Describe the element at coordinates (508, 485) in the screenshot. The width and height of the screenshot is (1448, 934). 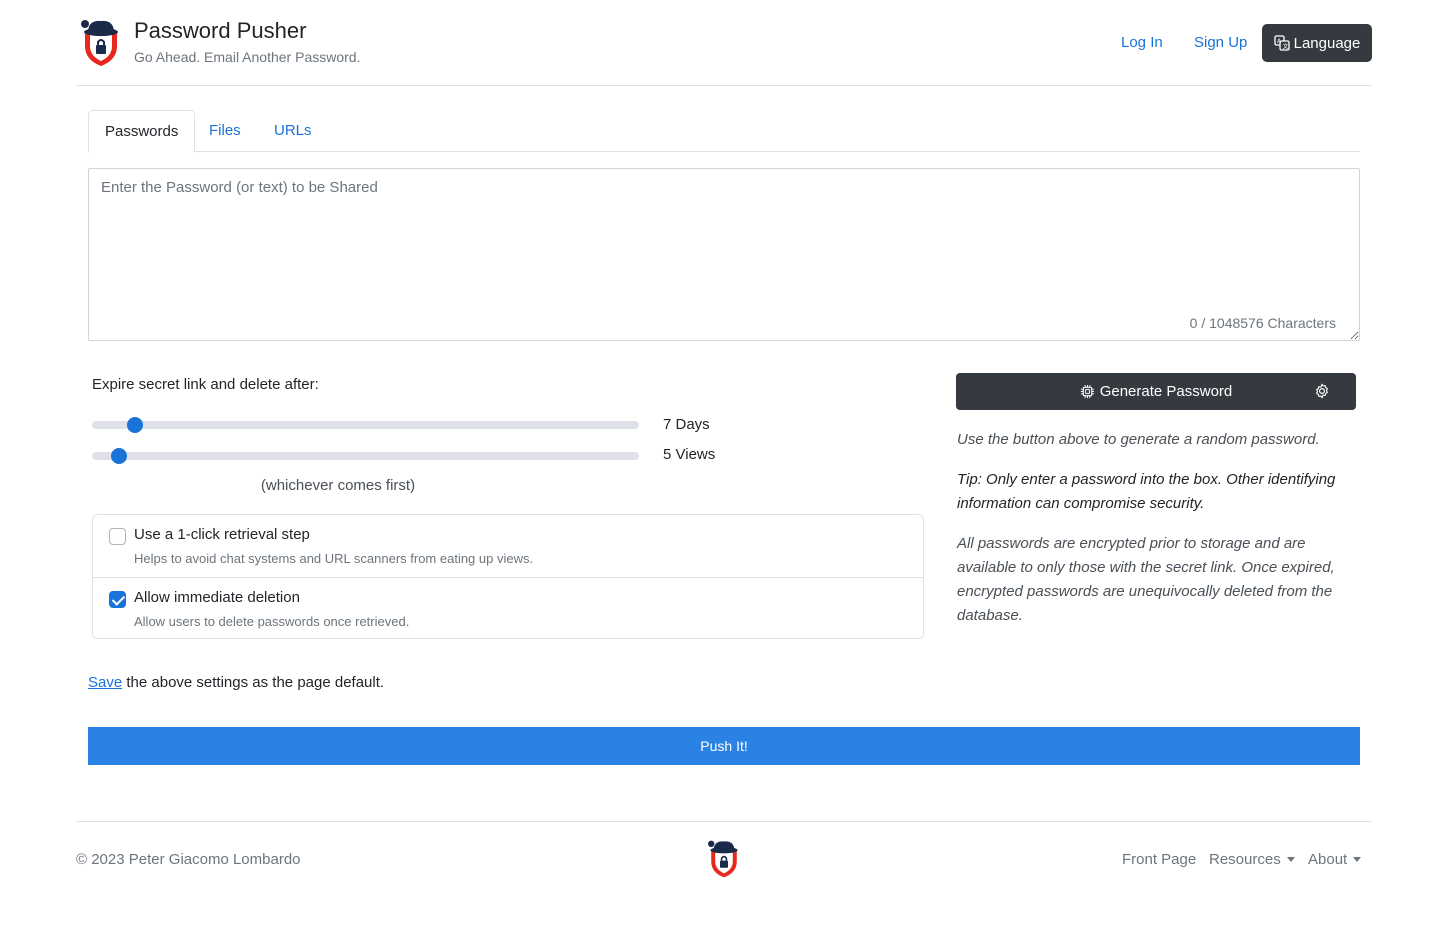
I see `whichever-note: (whichever comes first)` at that location.